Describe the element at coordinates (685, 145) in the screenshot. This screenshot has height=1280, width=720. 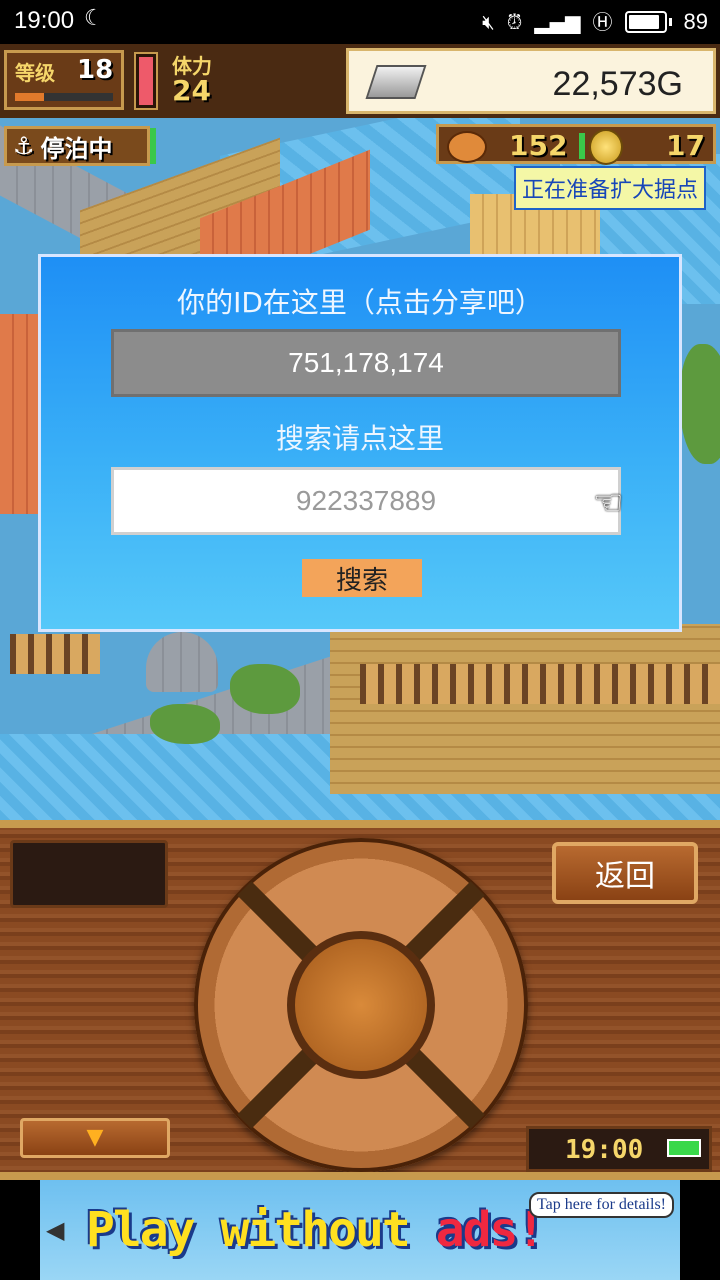
I see `coin-count: 17` at that location.